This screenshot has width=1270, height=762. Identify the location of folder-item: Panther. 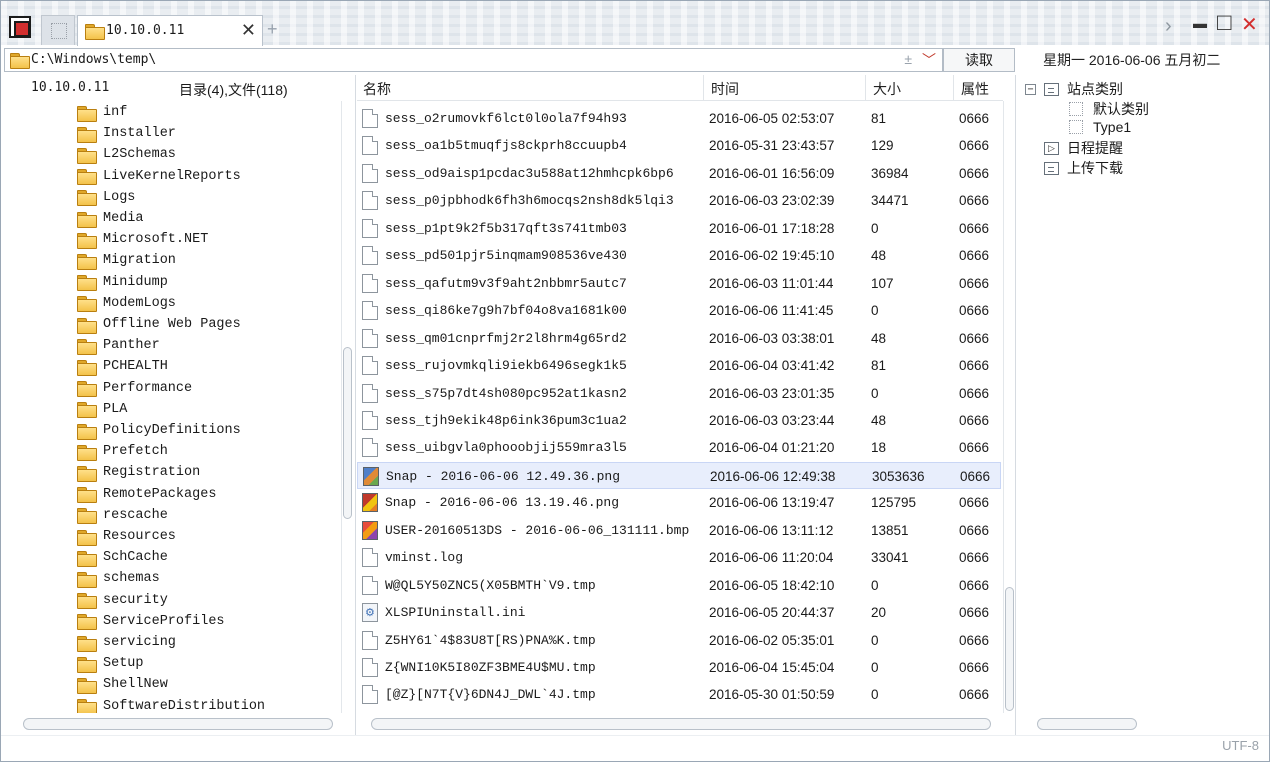
(118, 345).